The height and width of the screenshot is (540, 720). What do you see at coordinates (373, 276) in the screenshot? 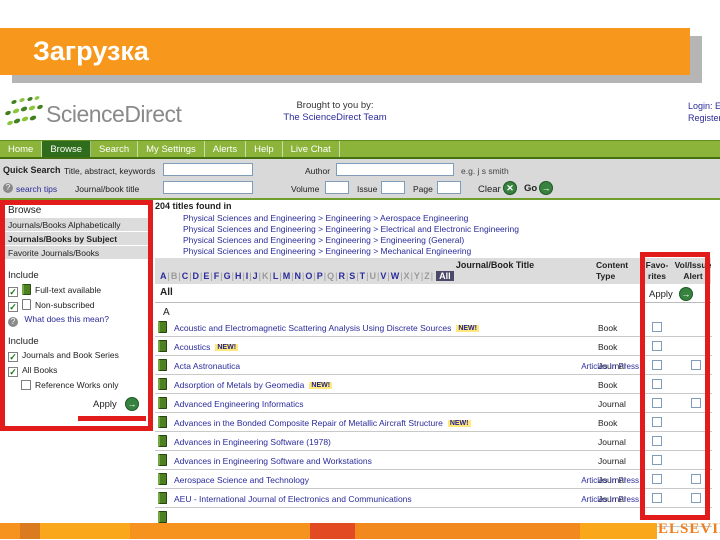
I see `alphabet-letter-u: U` at bounding box center [373, 276].